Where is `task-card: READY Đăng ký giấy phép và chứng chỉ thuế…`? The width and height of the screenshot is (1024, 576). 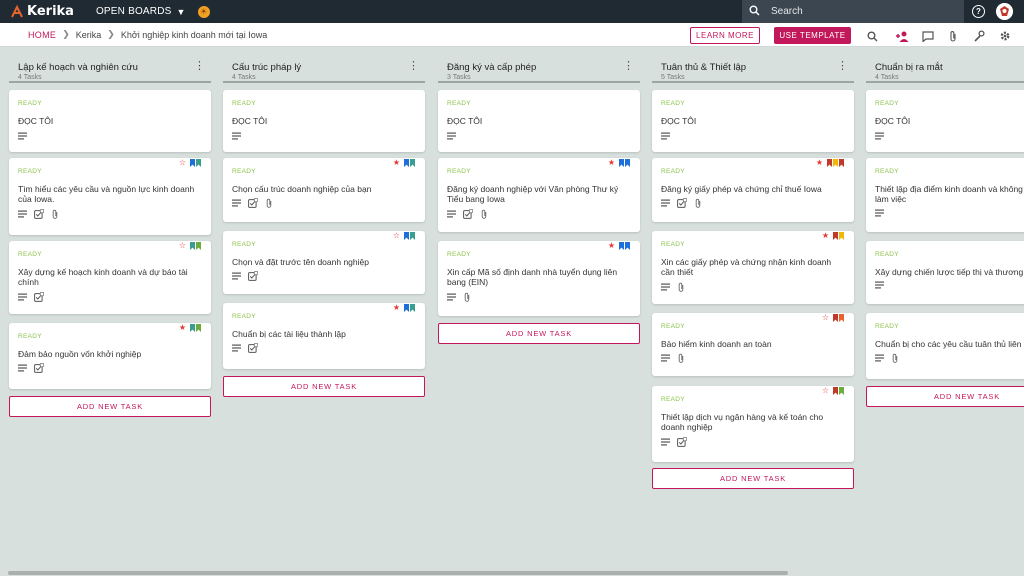
task-card: READY Đăng ký giấy phép và chứng chỉ thuế… is located at coordinates (753, 190).